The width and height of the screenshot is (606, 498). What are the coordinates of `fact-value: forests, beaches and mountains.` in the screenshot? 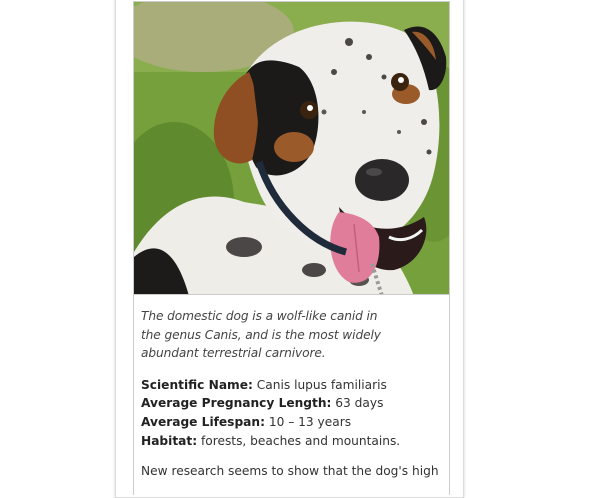 It's located at (299, 440).